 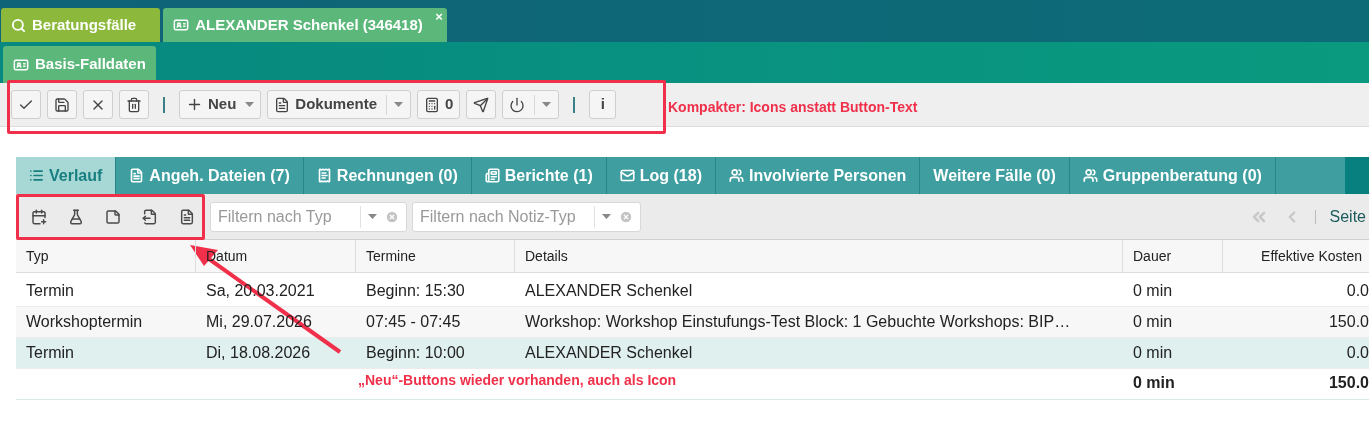 What do you see at coordinates (308, 216) in the screenshot?
I see `filter-select: Filtern nach Typ` at bounding box center [308, 216].